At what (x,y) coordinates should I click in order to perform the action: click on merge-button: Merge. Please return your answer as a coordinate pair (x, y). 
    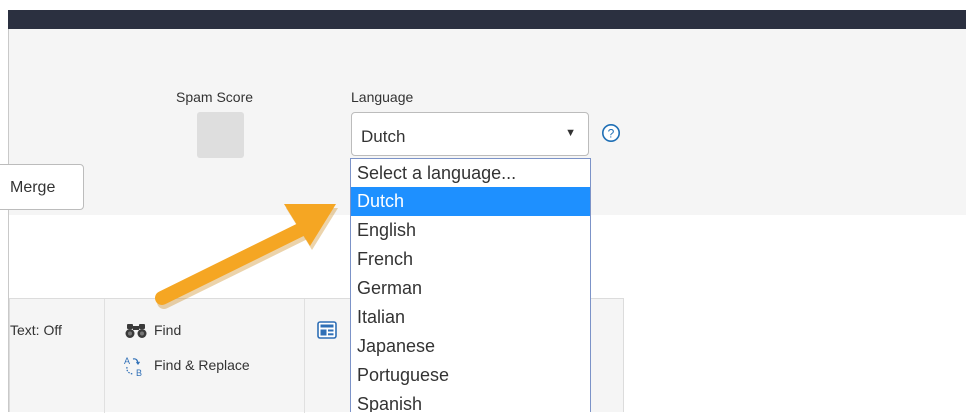
    Looking at the image, I should click on (42, 187).